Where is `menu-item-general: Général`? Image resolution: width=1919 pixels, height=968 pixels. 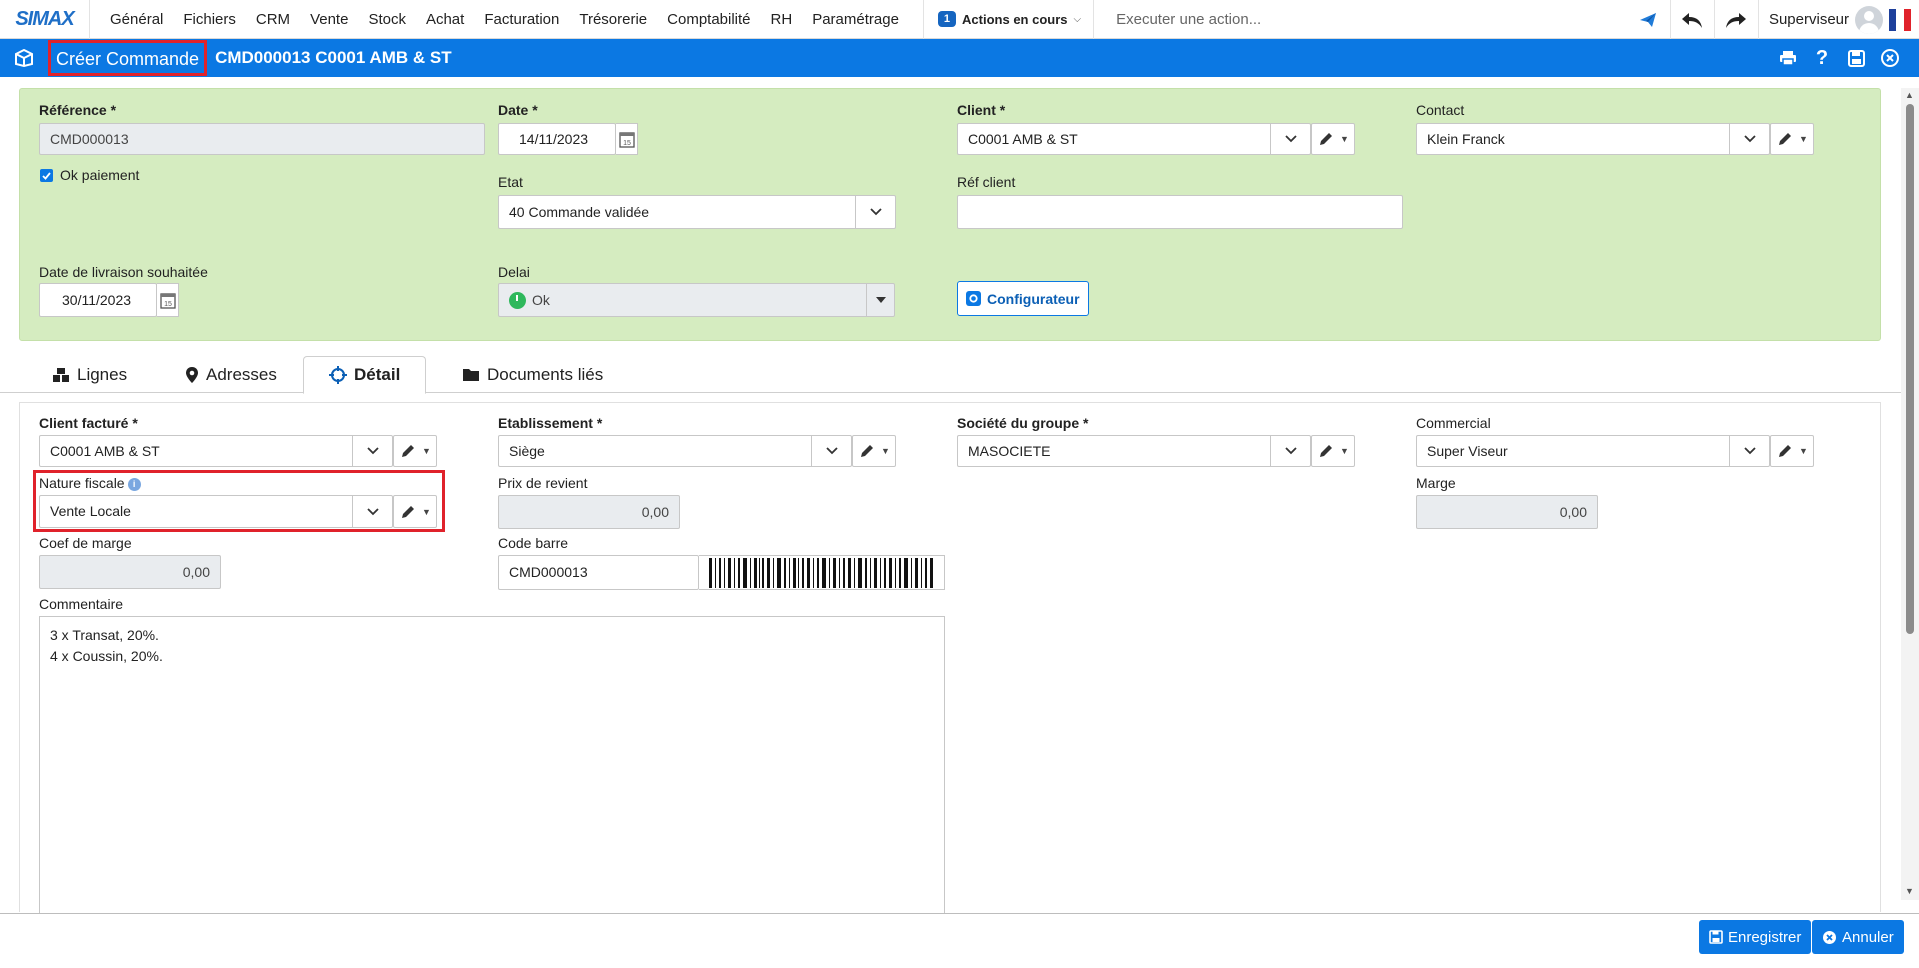
menu-item-general: Général is located at coordinates (136, 19).